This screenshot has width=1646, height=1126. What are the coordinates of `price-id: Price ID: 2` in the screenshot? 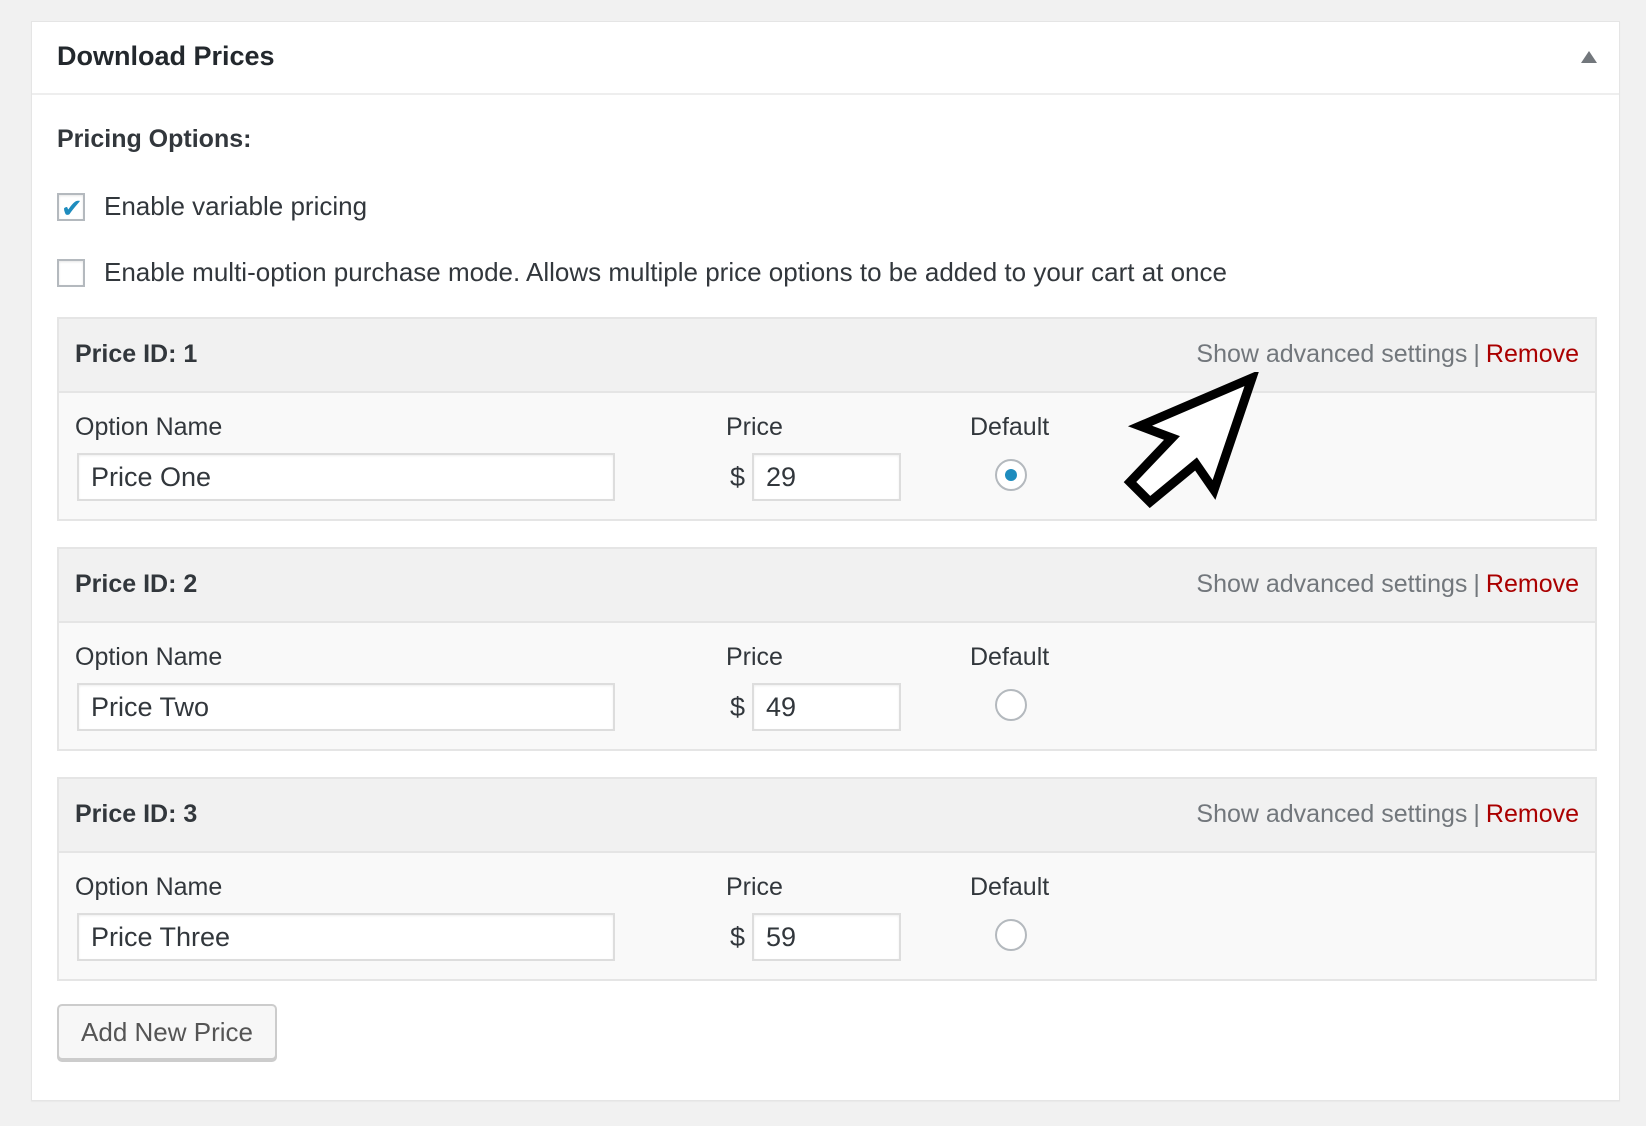 It's located at (136, 584).